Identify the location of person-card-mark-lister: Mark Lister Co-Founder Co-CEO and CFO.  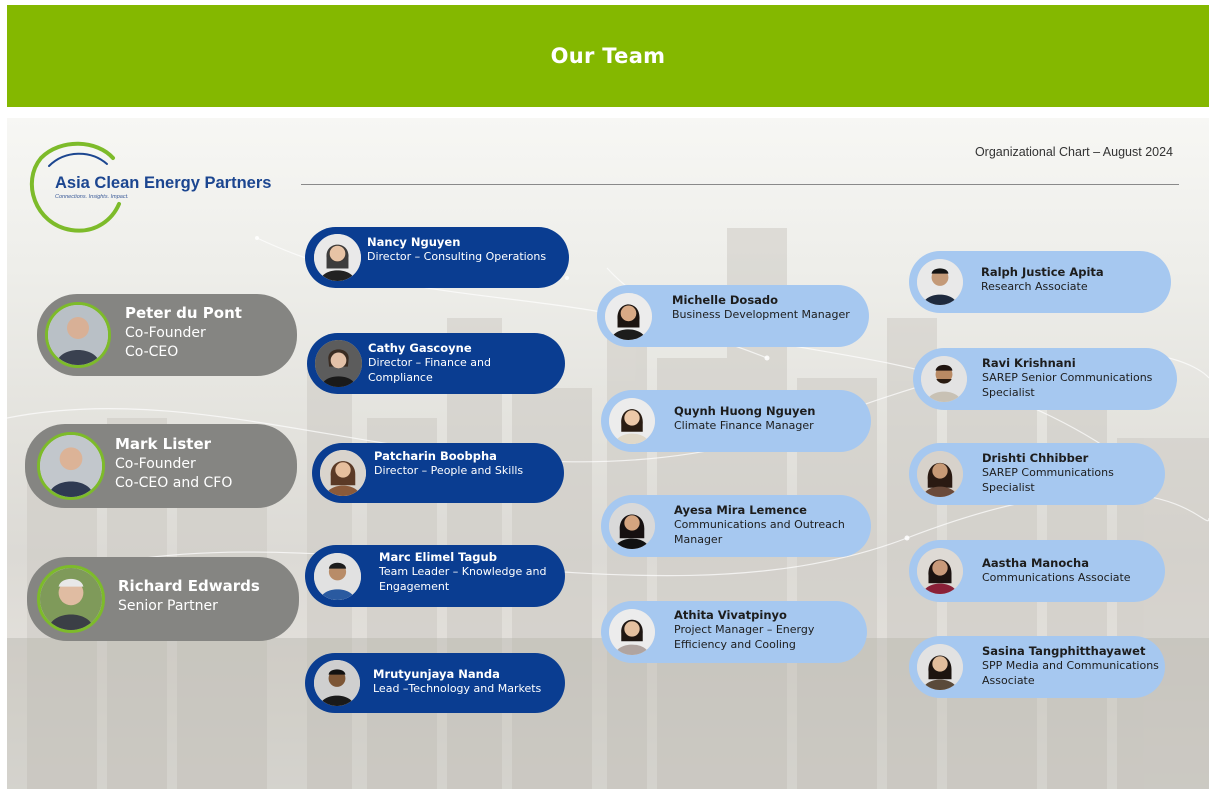
(161, 466).